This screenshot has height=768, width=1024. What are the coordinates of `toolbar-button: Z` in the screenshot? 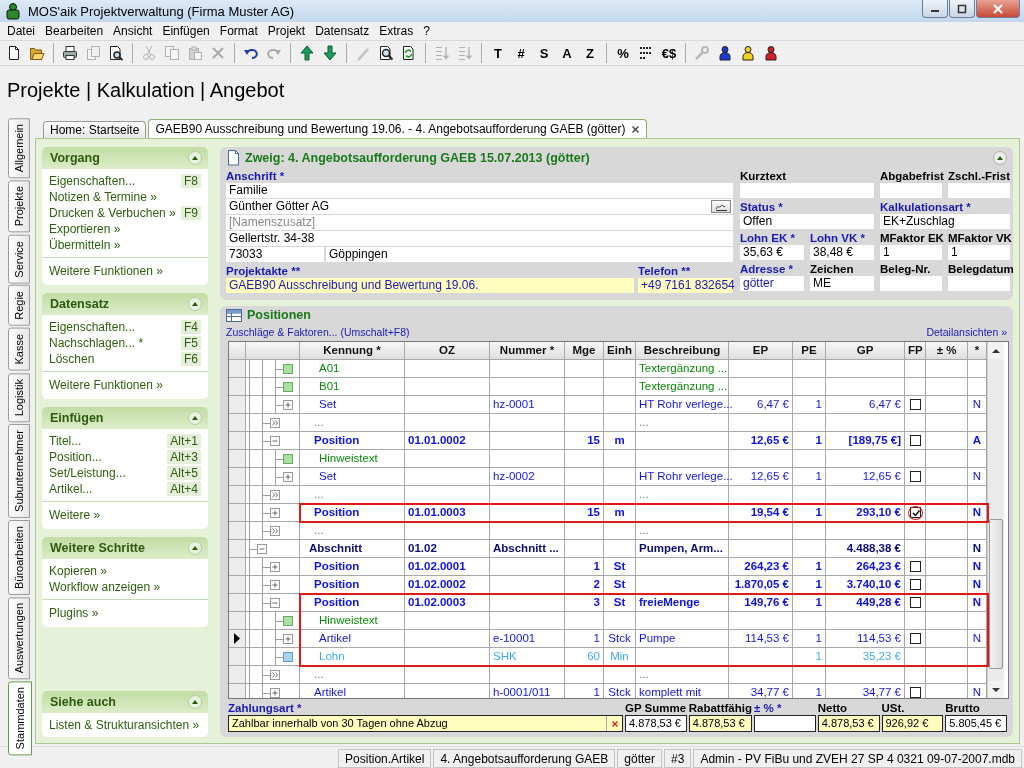 It's located at (590, 53).